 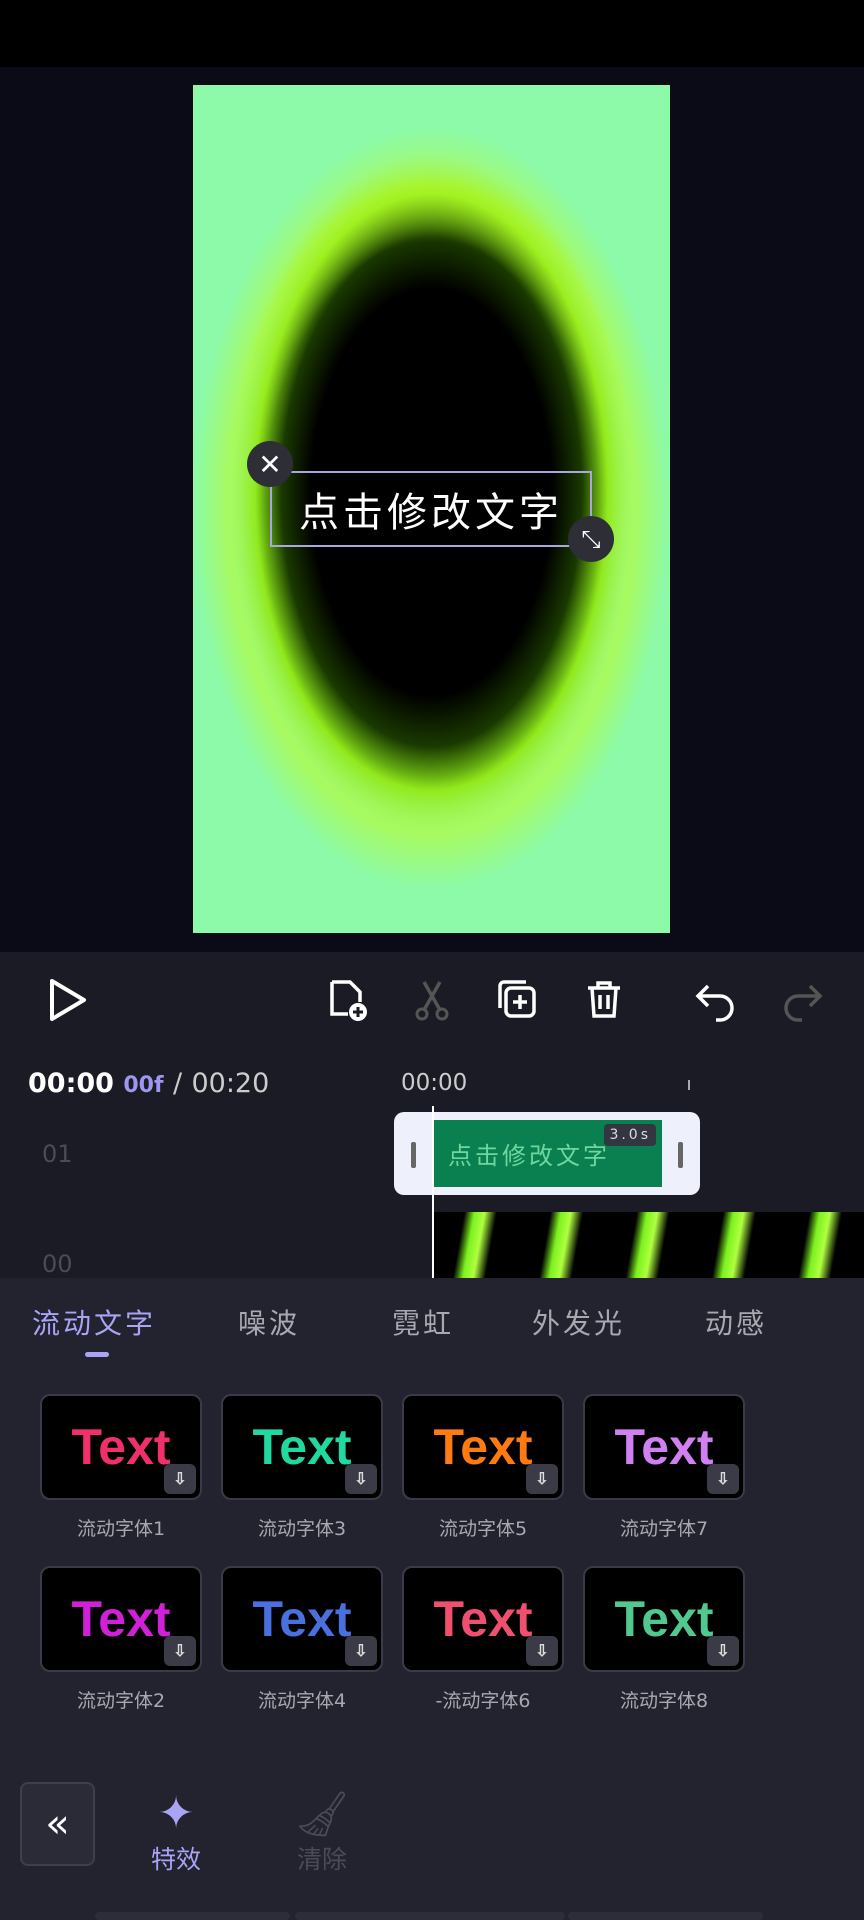 What do you see at coordinates (630, 1135) in the screenshot?
I see `clip-duration: 3.0s` at bounding box center [630, 1135].